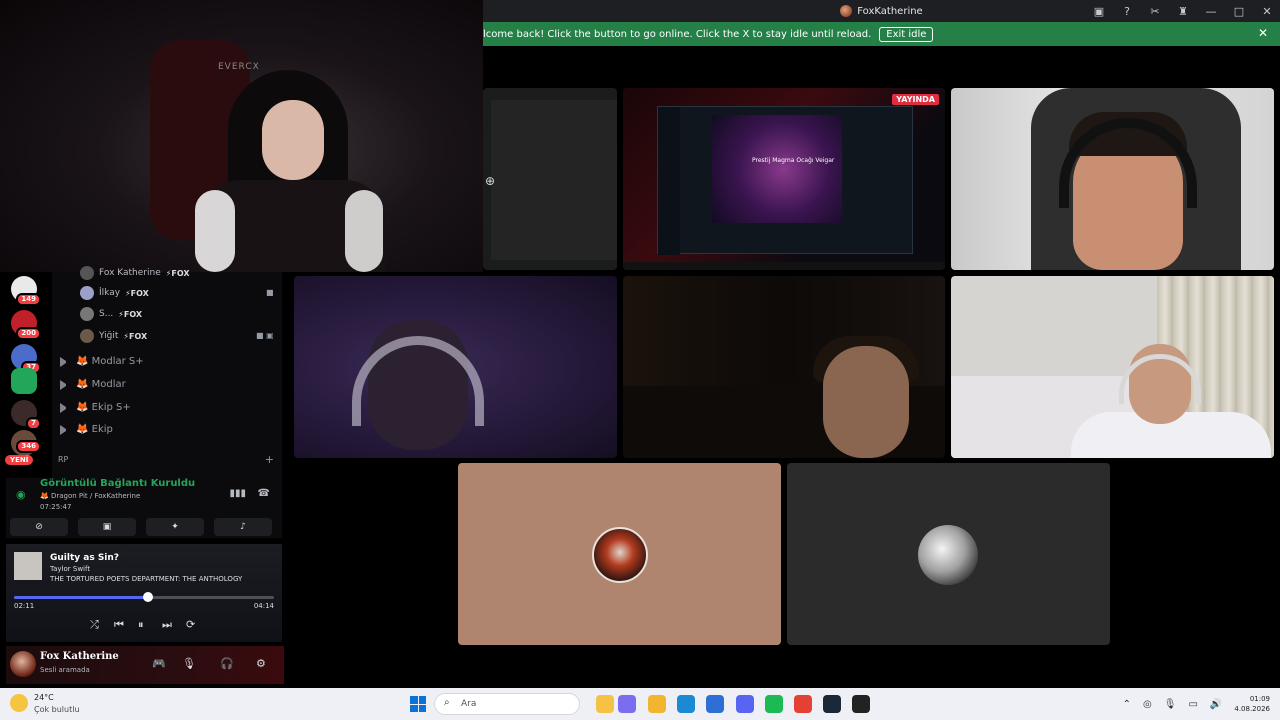 This screenshot has height=720, width=1280. I want to click on start-button, so click(418, 704).